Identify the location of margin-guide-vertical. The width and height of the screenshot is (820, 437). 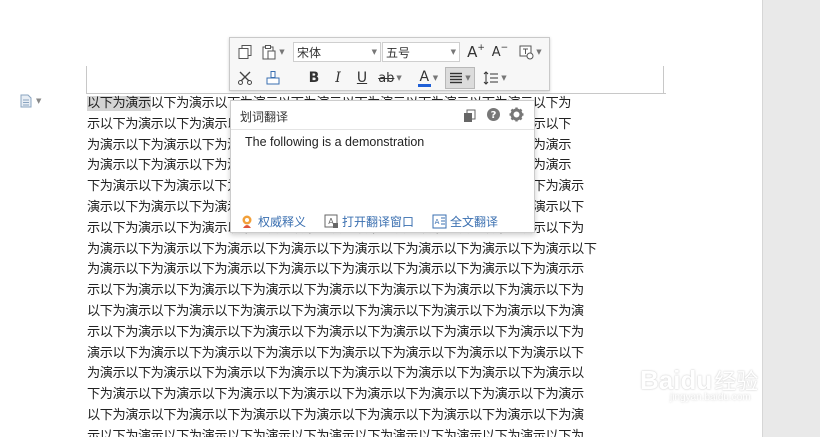
(86, 80).